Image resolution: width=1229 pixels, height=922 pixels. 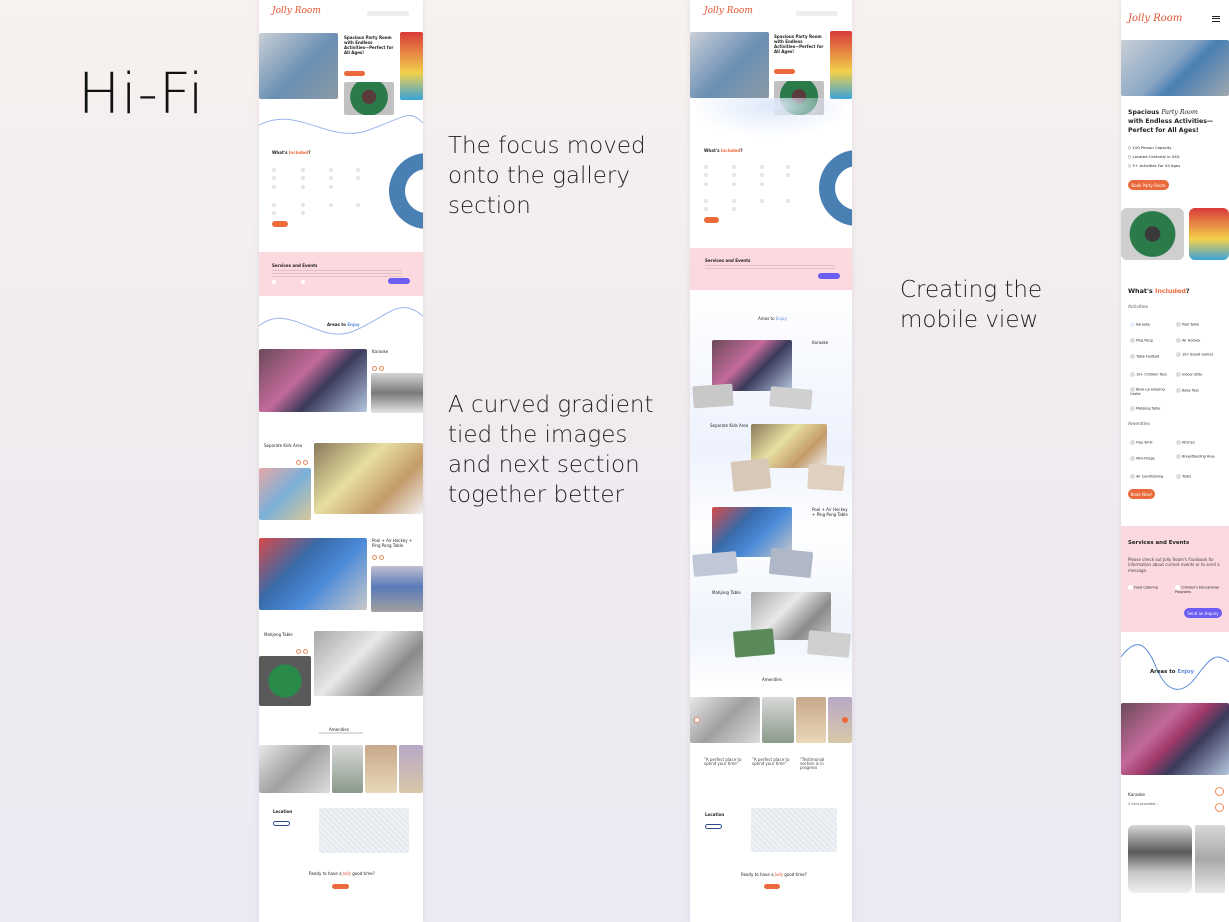 I want to click on activities-label: Activities, so click(x=1138, y=307).